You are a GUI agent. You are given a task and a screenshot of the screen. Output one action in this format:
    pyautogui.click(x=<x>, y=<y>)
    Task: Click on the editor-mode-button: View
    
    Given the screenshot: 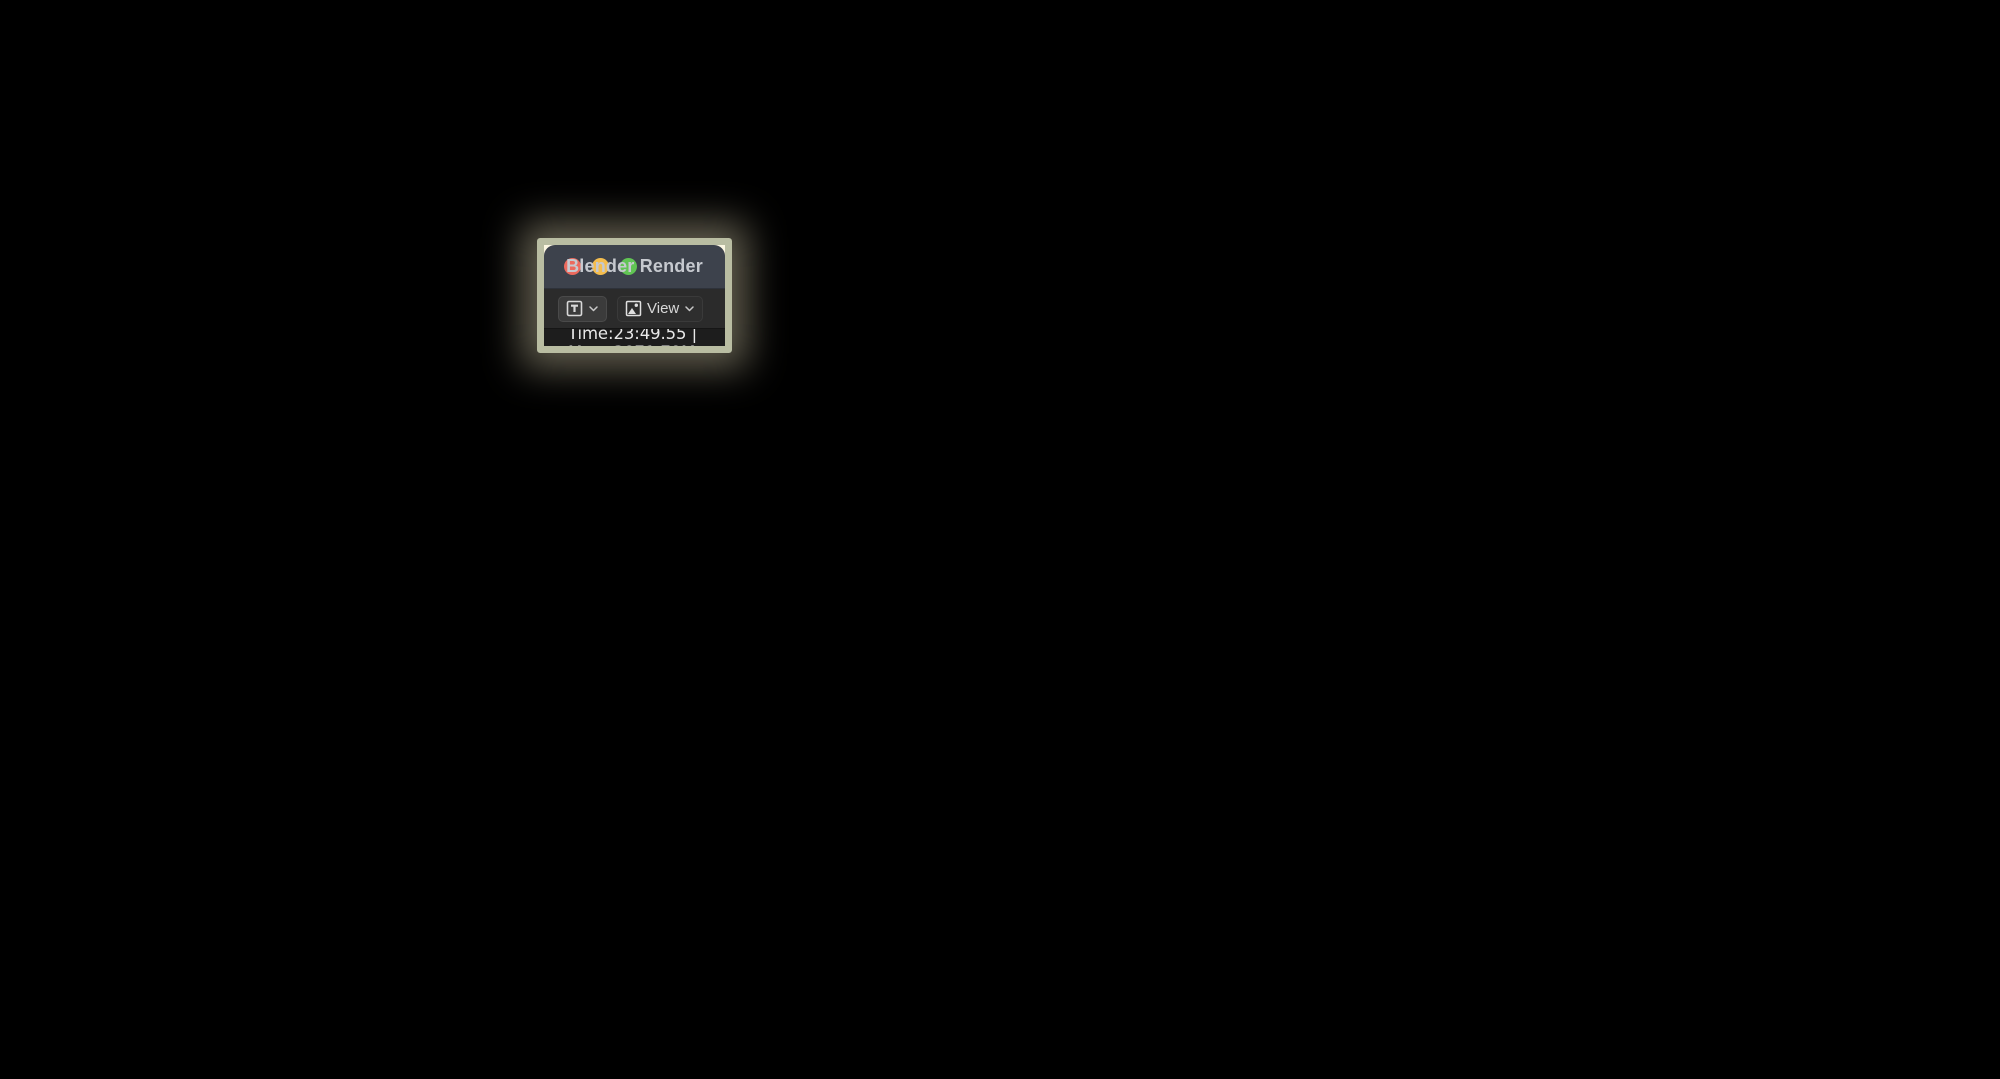 What is the action you would take?
    pyautogui.click(x=660, y=308)
    